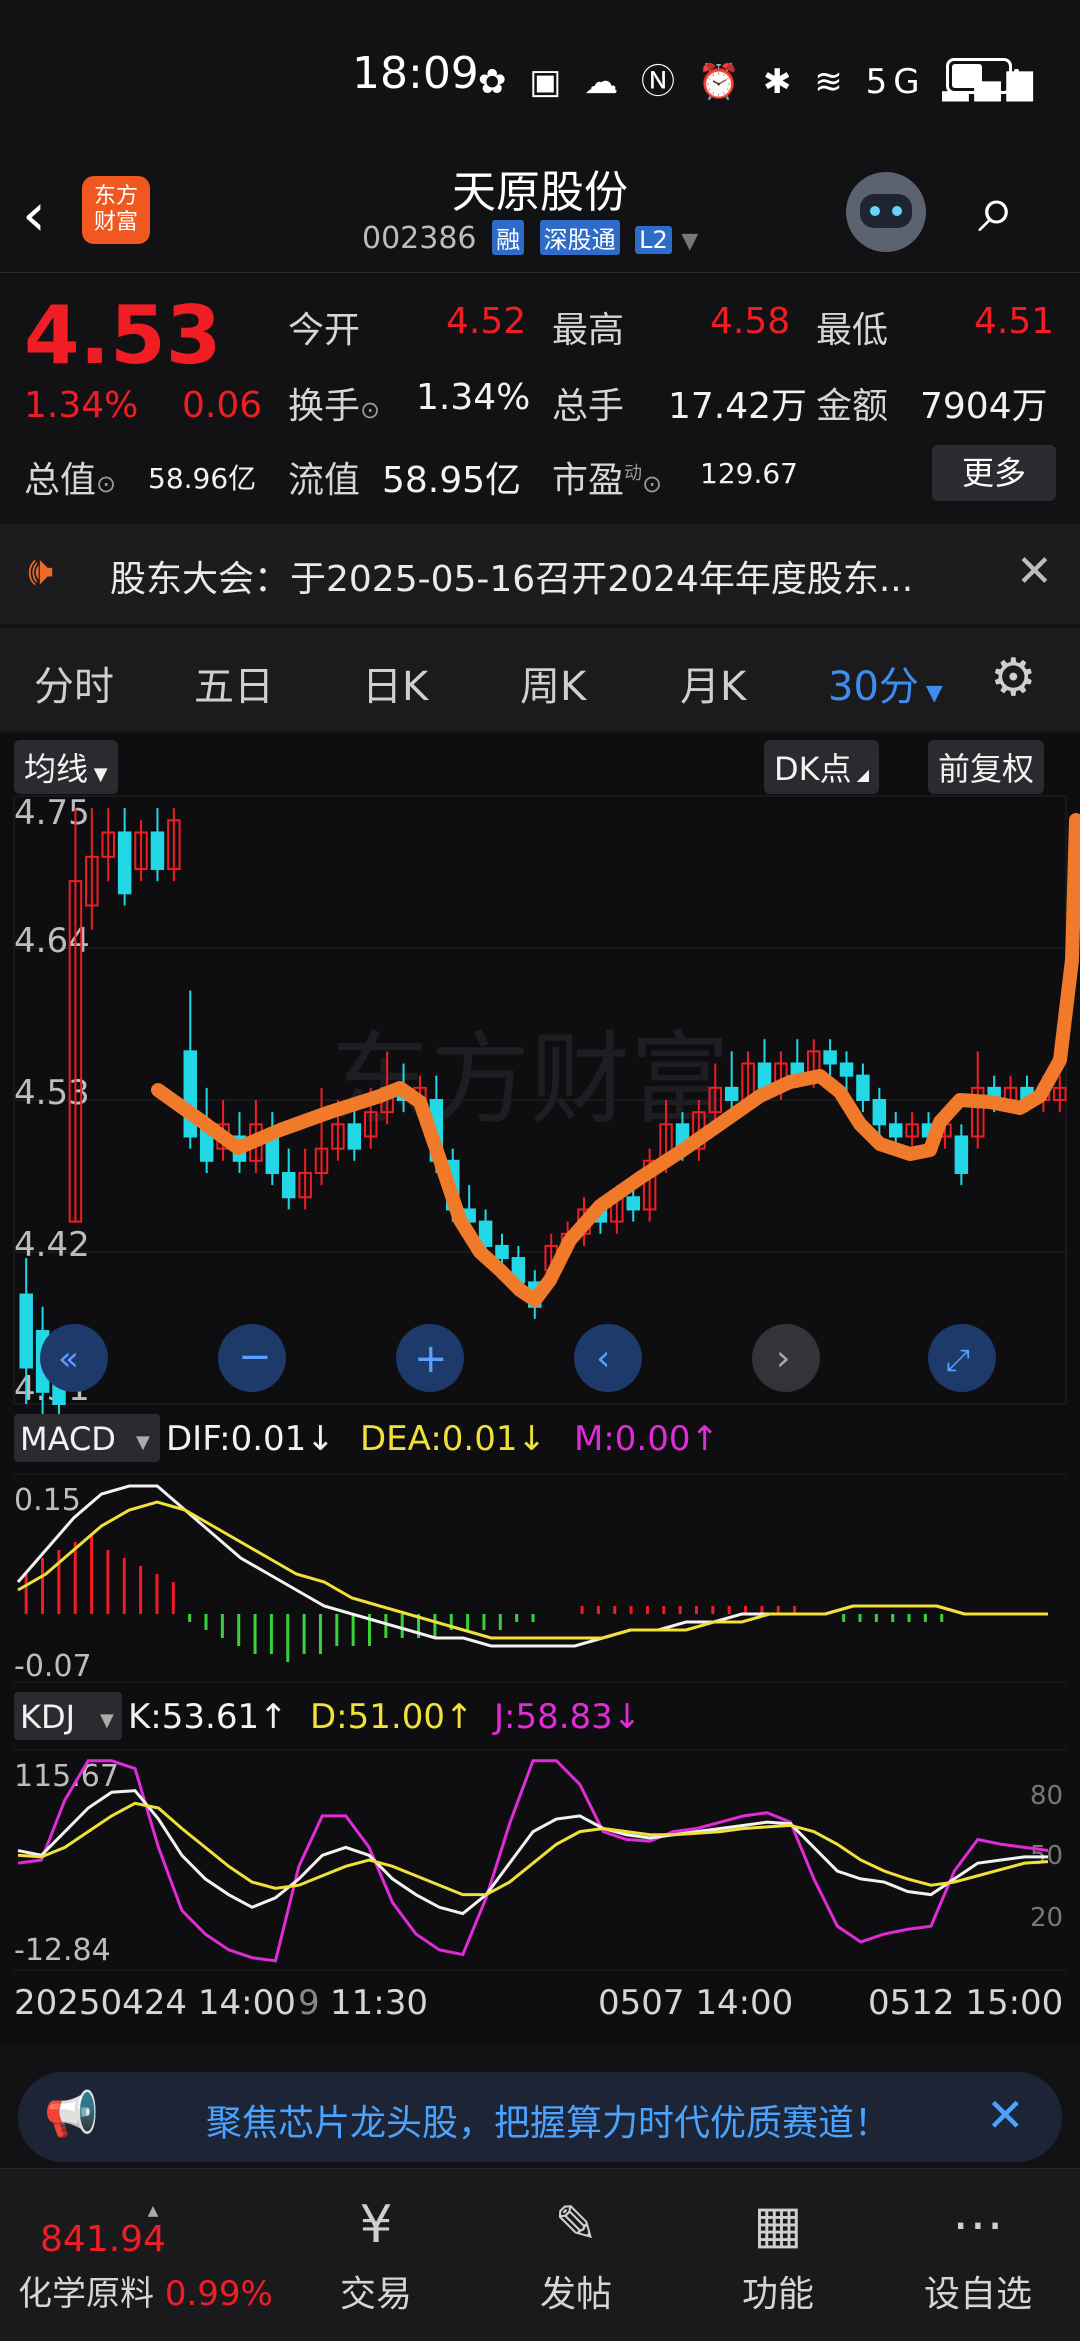 This screenshot has height=2341, width=1080. I want to click on kdj-level-80: 80, so click(1046, 1796).